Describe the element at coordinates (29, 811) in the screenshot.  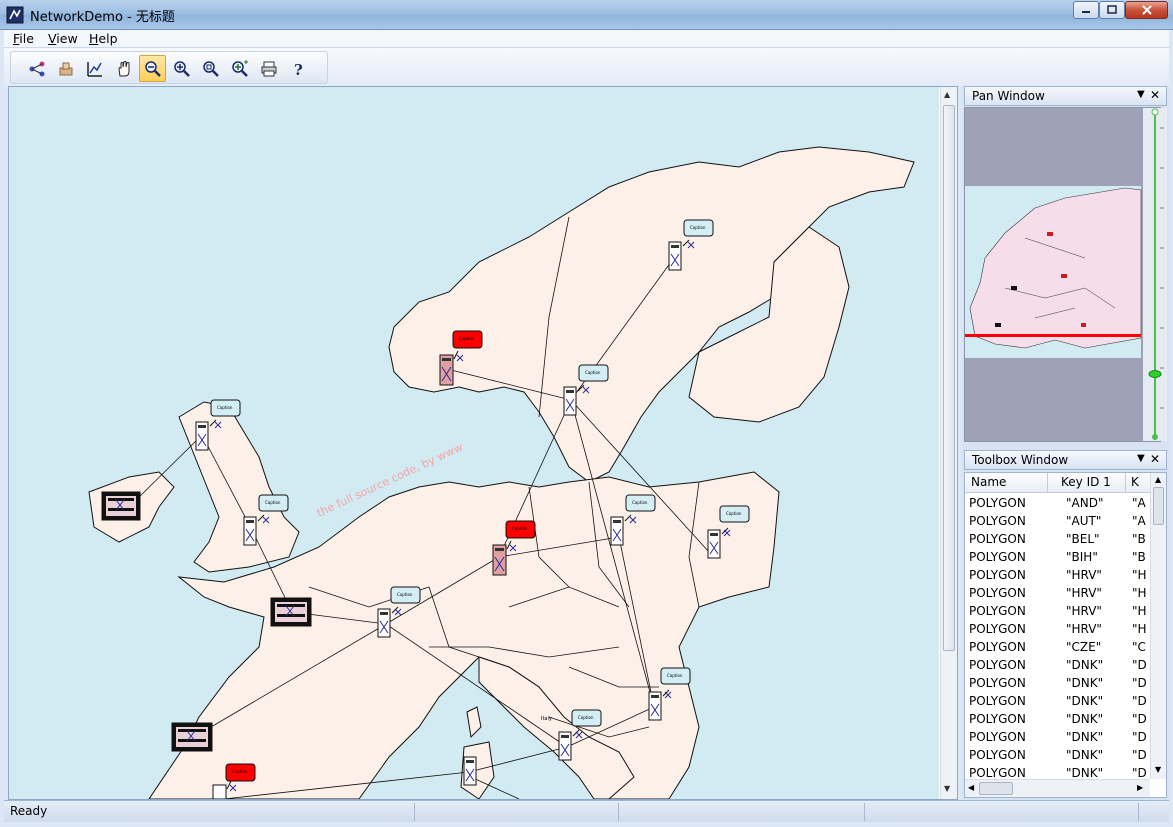
I see `status-text: Ready` at that location.